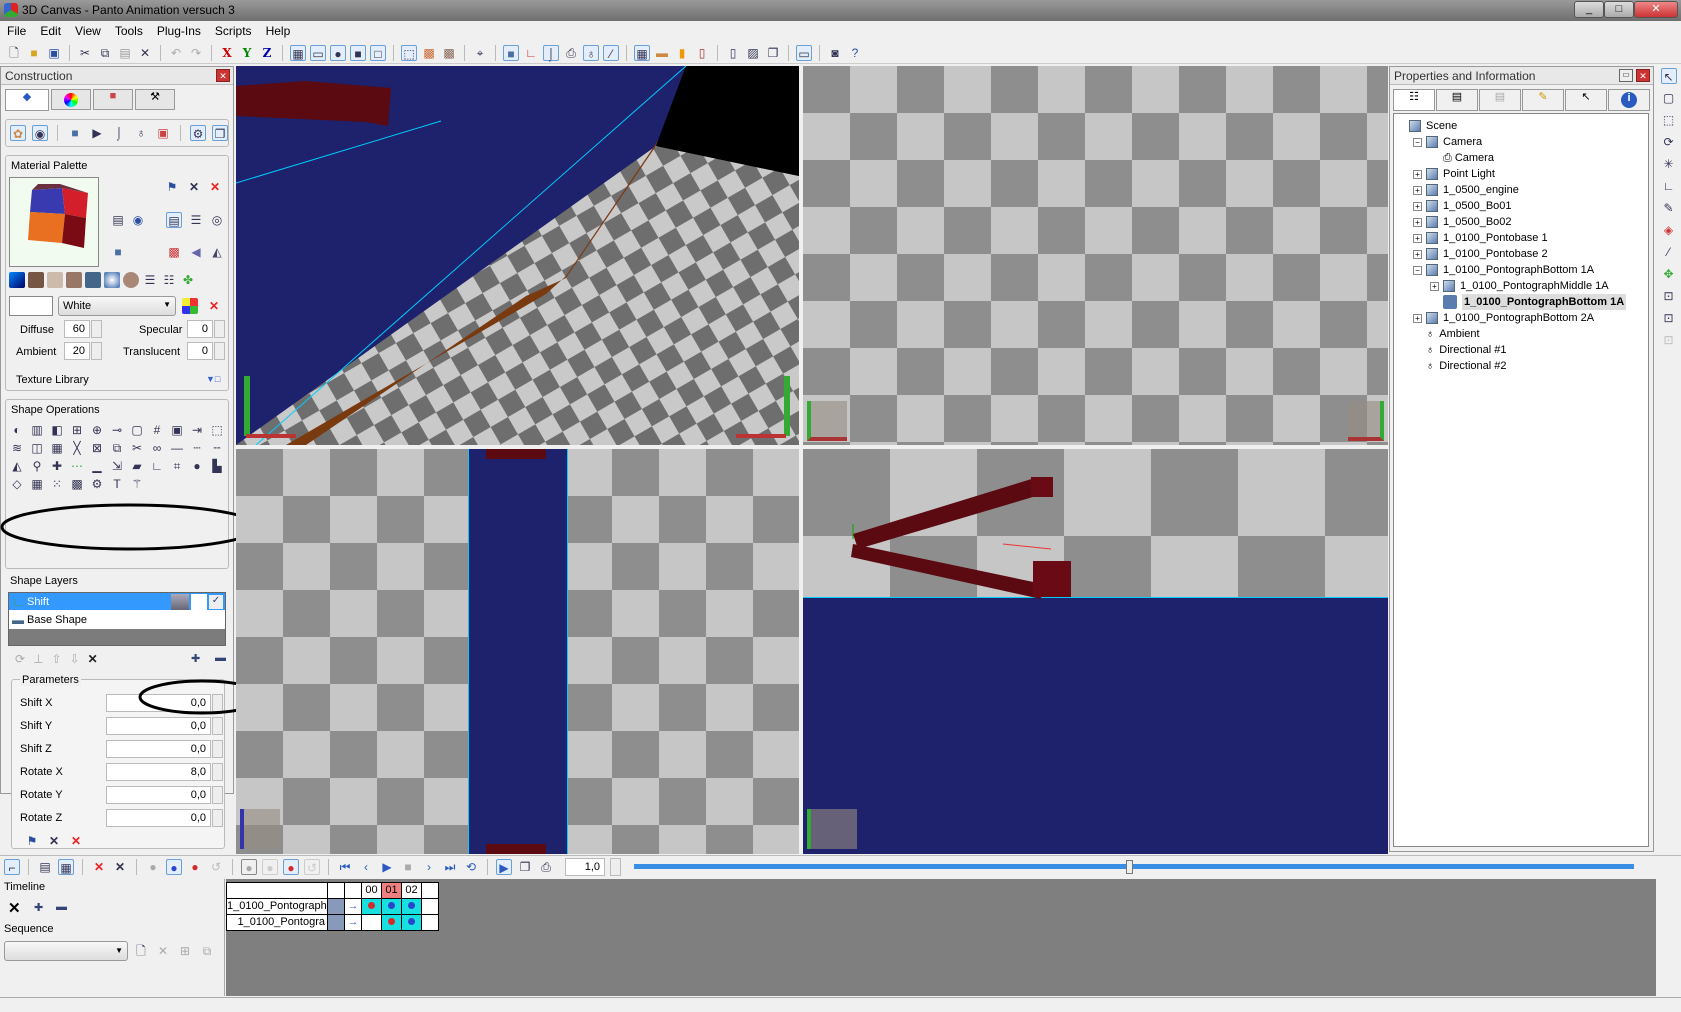  What do you see at coordinates (408, 867) in the screenshot?
I see `stop-icon: ■` at bounding box center [408, 867].